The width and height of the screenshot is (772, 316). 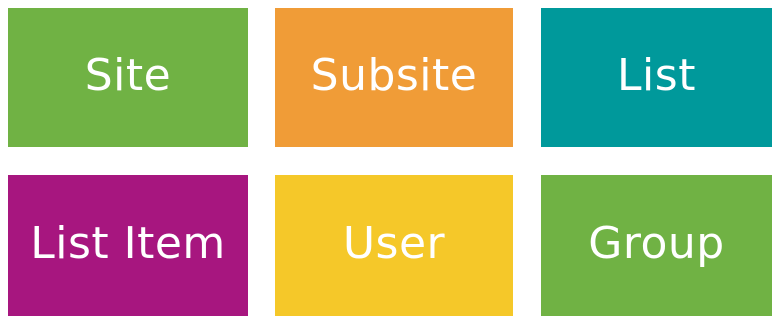 I want to click on tile-user: User, so click(x=394, y=245).